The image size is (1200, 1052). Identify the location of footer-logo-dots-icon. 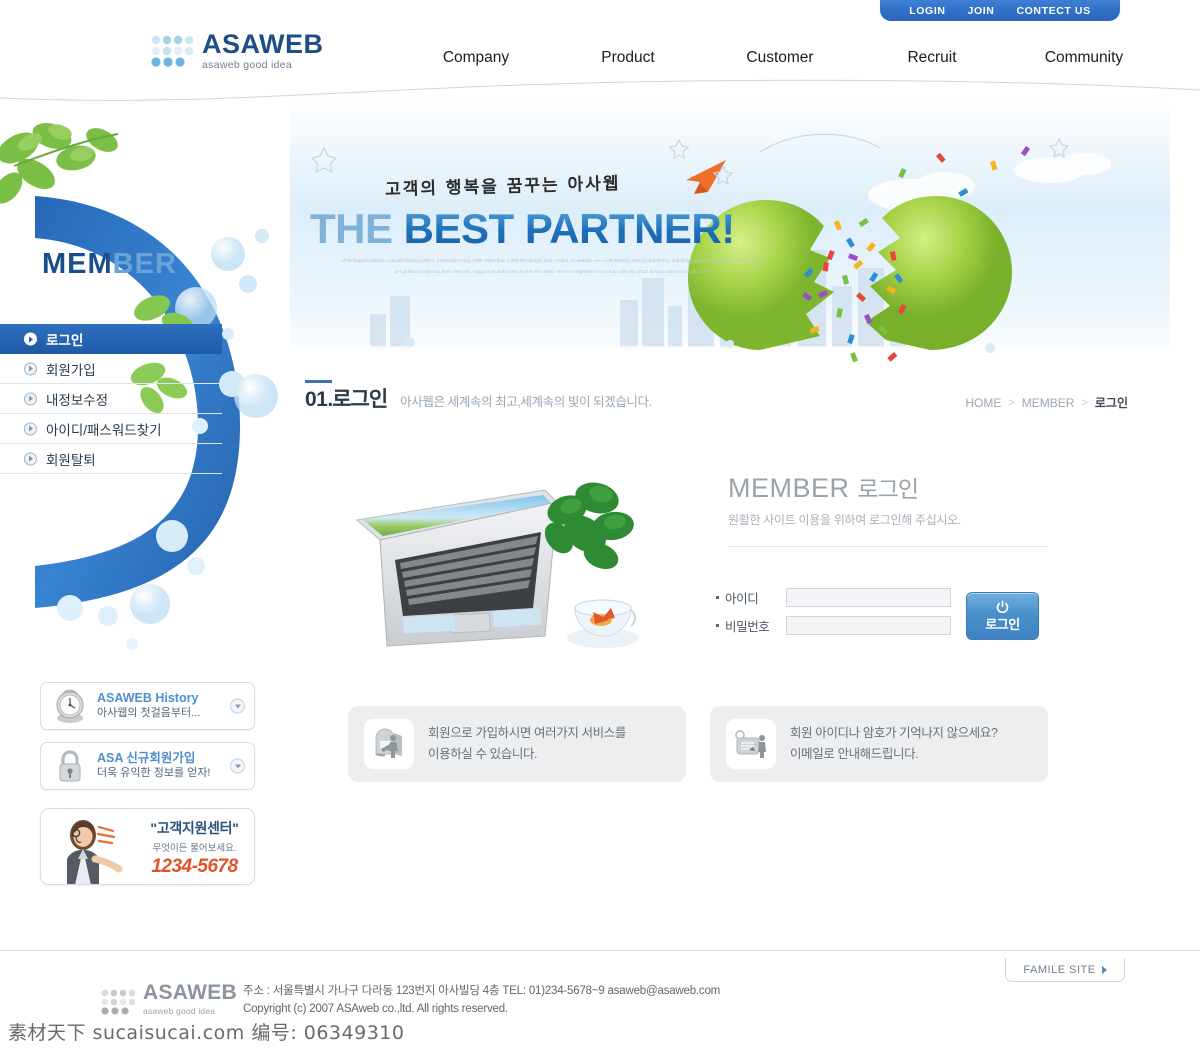
(119, 1002).